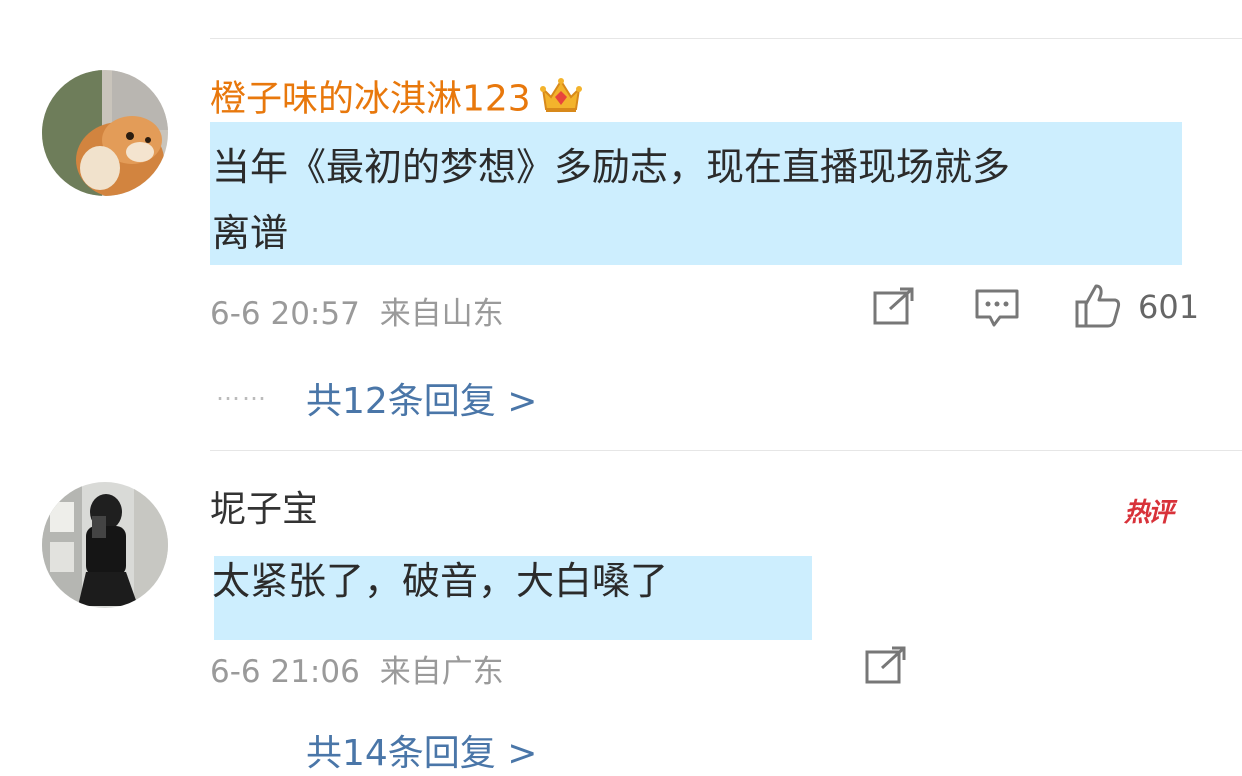 This screenshot has width=1242, height=776. I want to click on location: 来自广东, so click(441, 672).